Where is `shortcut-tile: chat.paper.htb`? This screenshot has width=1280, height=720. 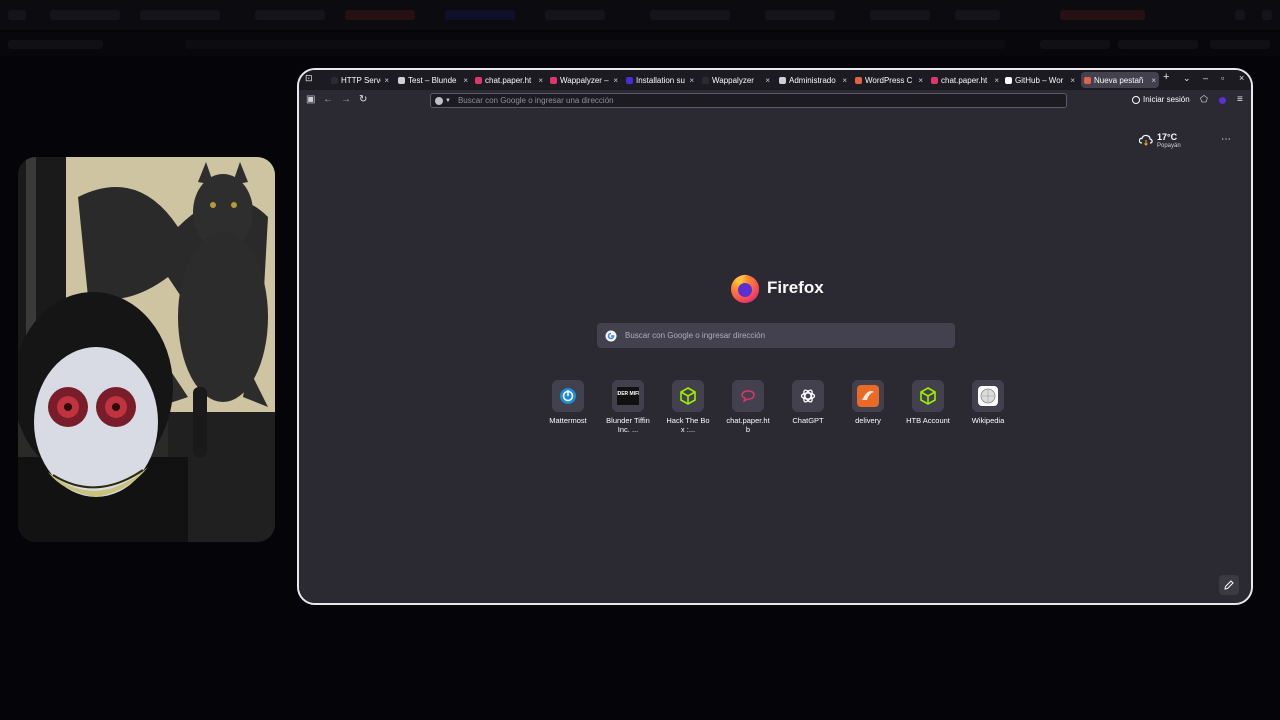
shortcut-tile: chat.paper.htb is located at coordinates (748, 407).